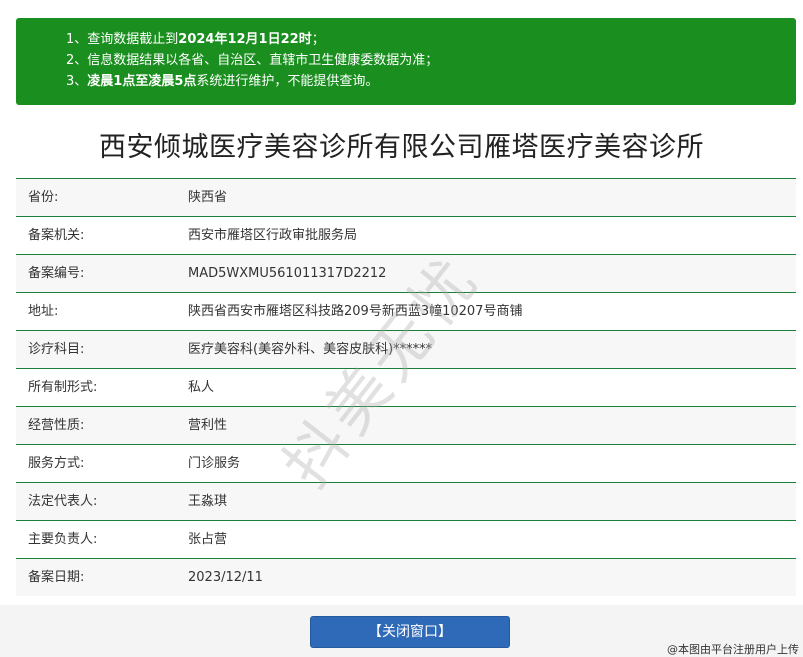  I want to click on row-value: 陕西省, so click(208, 197).